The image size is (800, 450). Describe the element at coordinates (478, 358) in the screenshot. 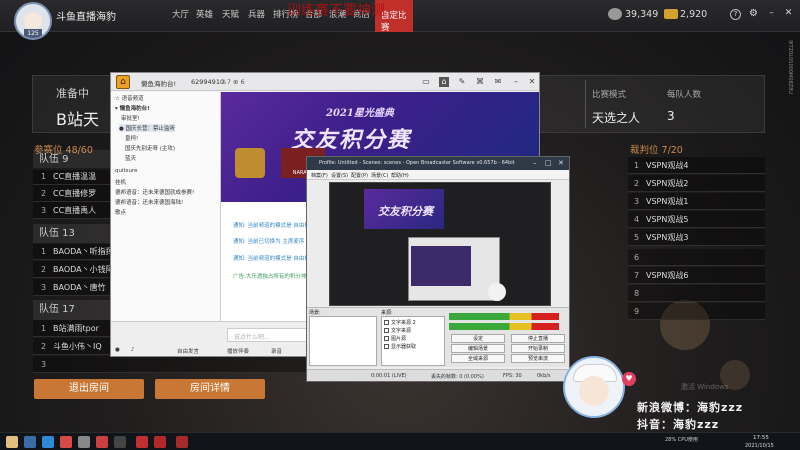

I see `global-sources-button: 全域来源` at that location.